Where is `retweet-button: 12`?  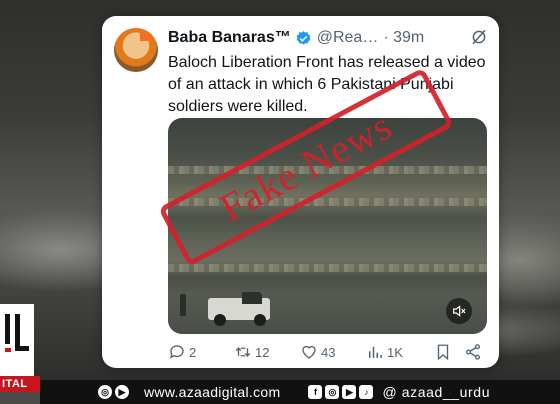
retweet-button: 12 is located at coordinates (267, 352).